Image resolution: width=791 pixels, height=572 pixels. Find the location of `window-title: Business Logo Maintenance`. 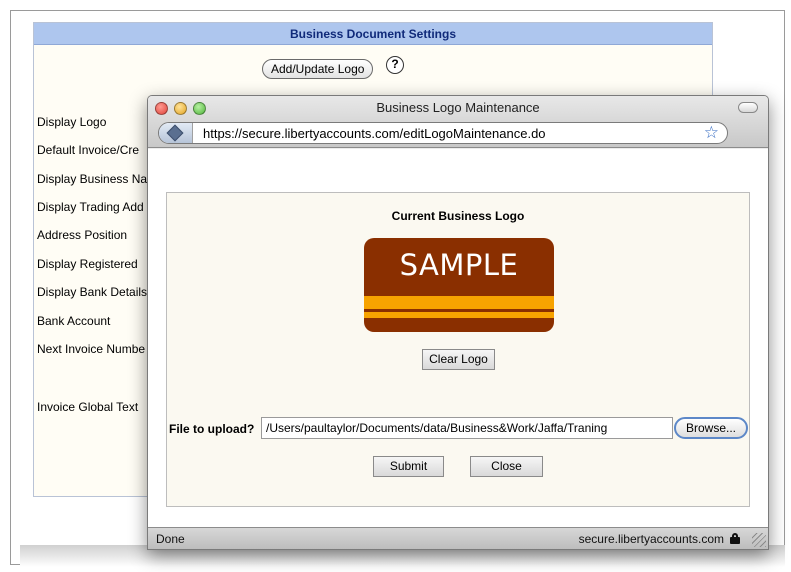

window-title: Business Logo Maintenance is located at coordinates (458, 107).